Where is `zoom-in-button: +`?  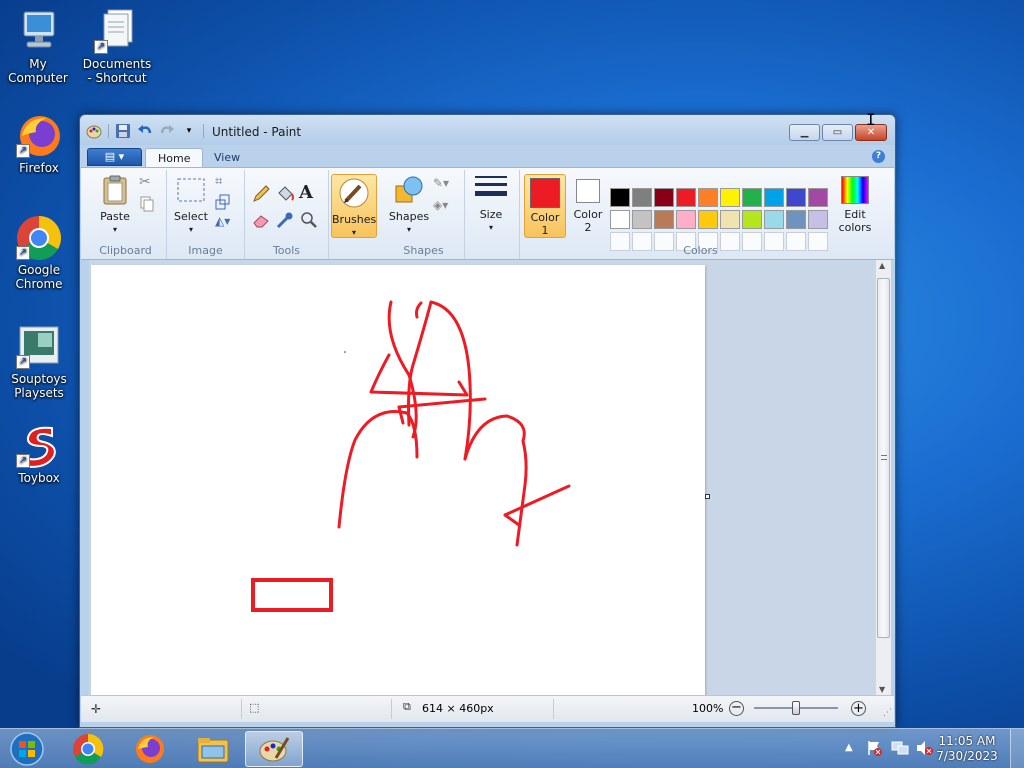
zoom-in-button: + is located at coordinates (858, 708).